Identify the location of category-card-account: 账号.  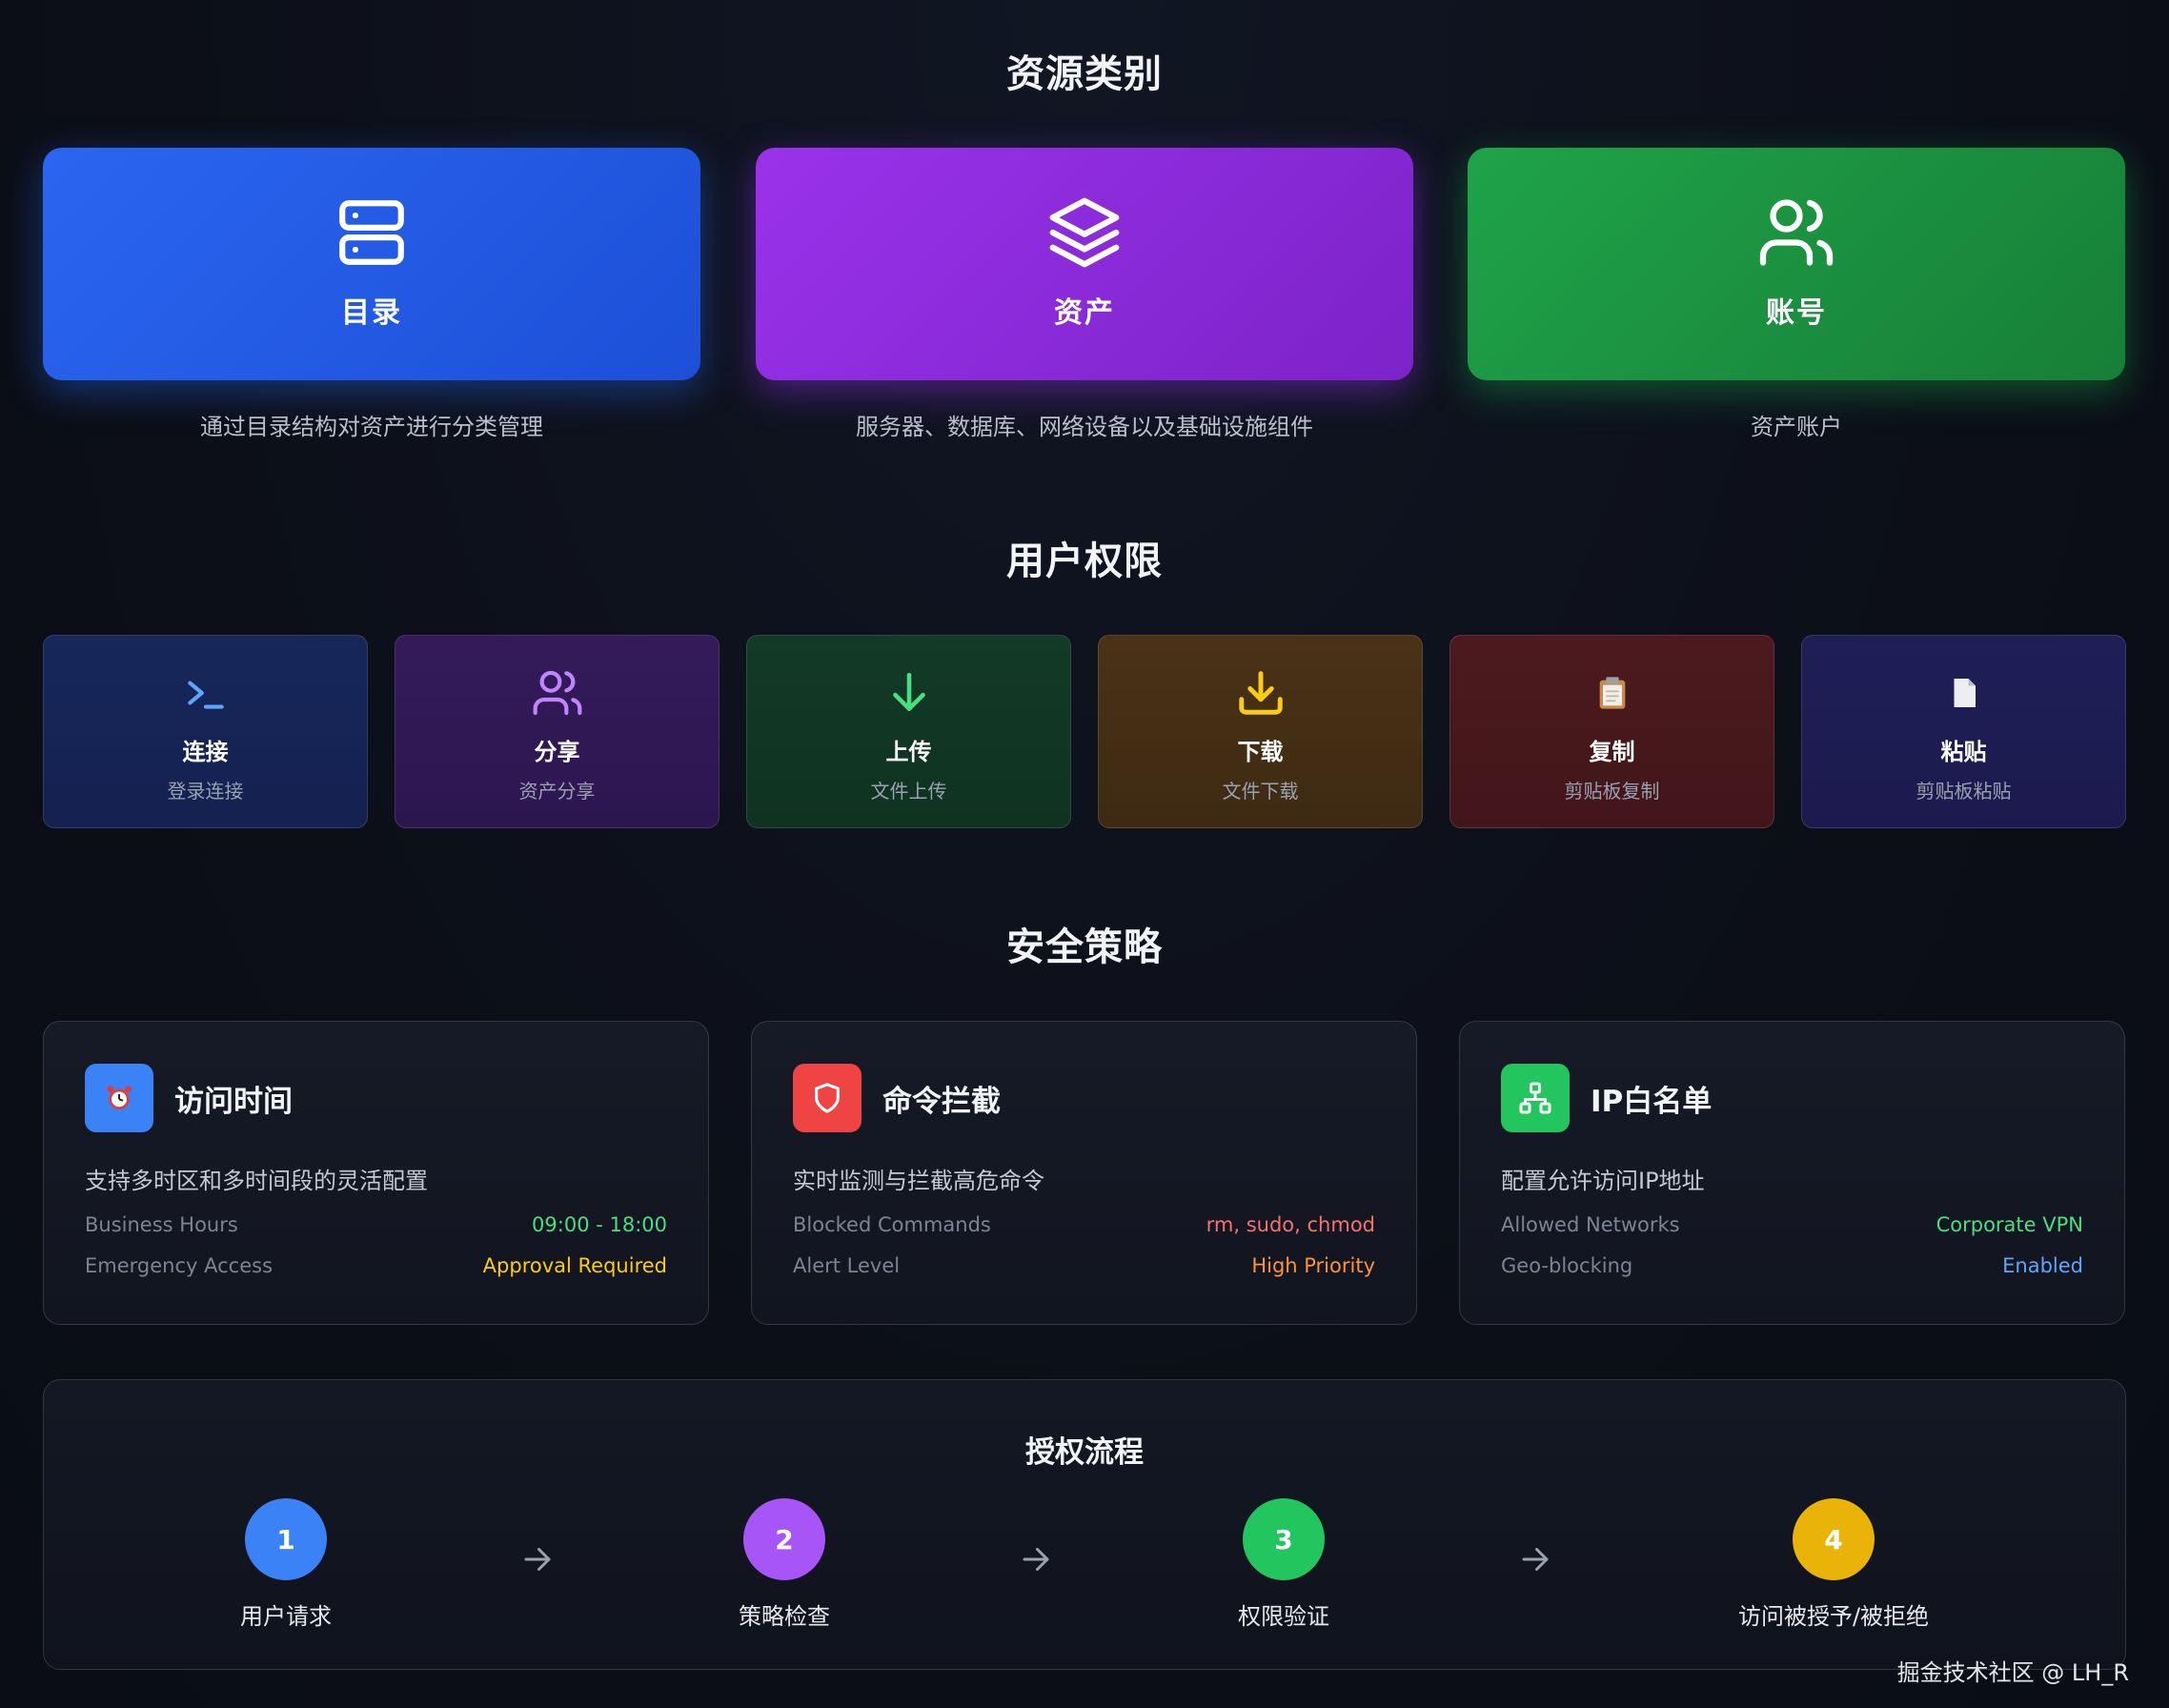
(1797, 264).